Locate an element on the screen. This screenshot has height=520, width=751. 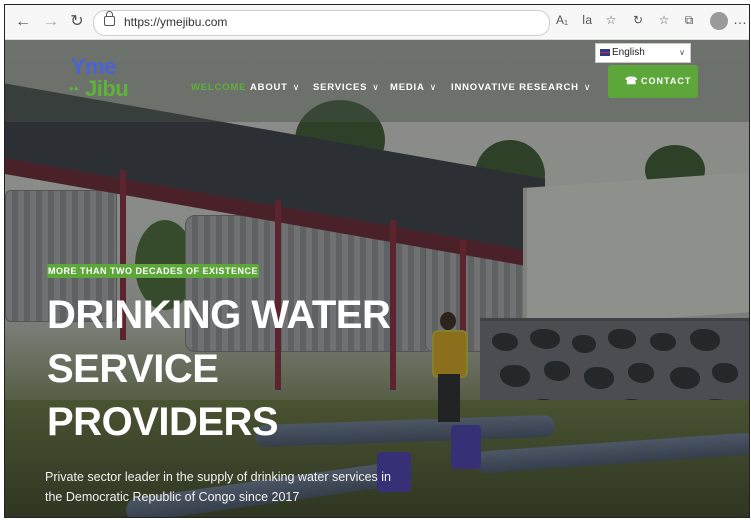
back-arrow-icon: ← is located at coordinates (23, 22).